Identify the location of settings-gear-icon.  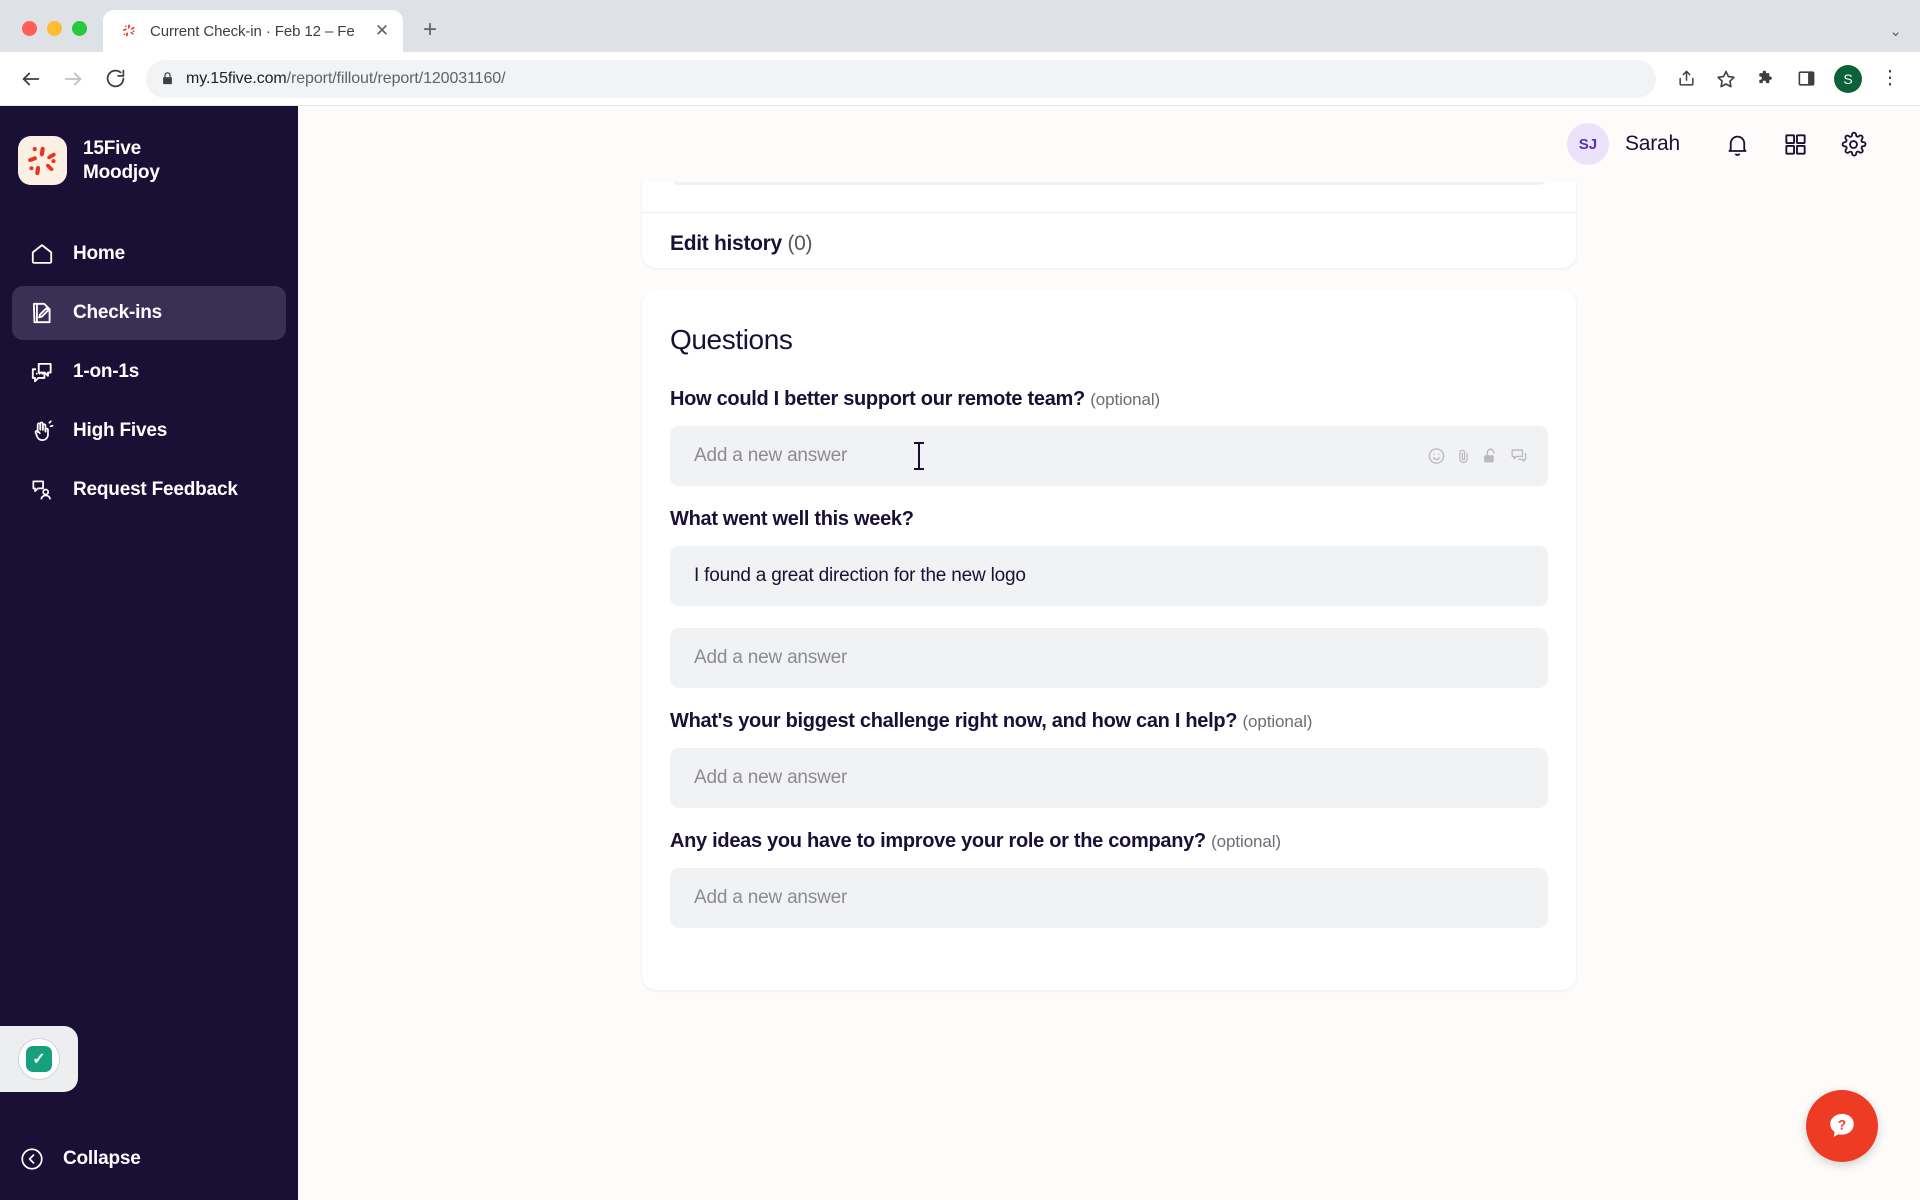
(1853, 144).